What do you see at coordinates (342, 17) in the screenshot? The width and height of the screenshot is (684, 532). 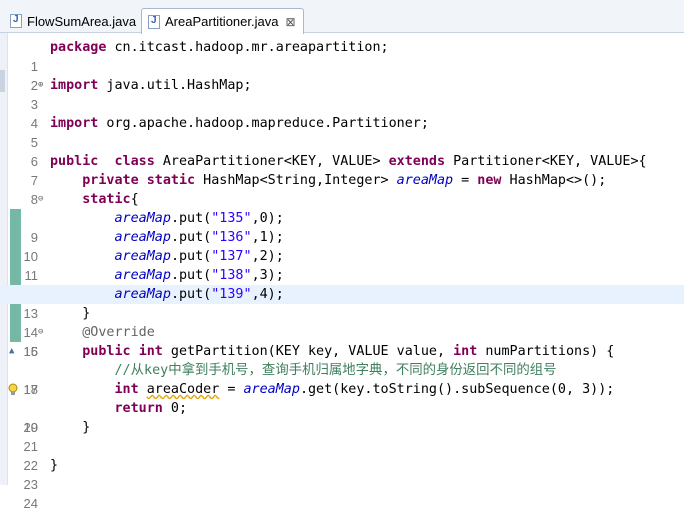 I see `editor-tab-bar: FlowSumArea.java AreaPartitioner.java ⊠` at bounding box center [342, 17].